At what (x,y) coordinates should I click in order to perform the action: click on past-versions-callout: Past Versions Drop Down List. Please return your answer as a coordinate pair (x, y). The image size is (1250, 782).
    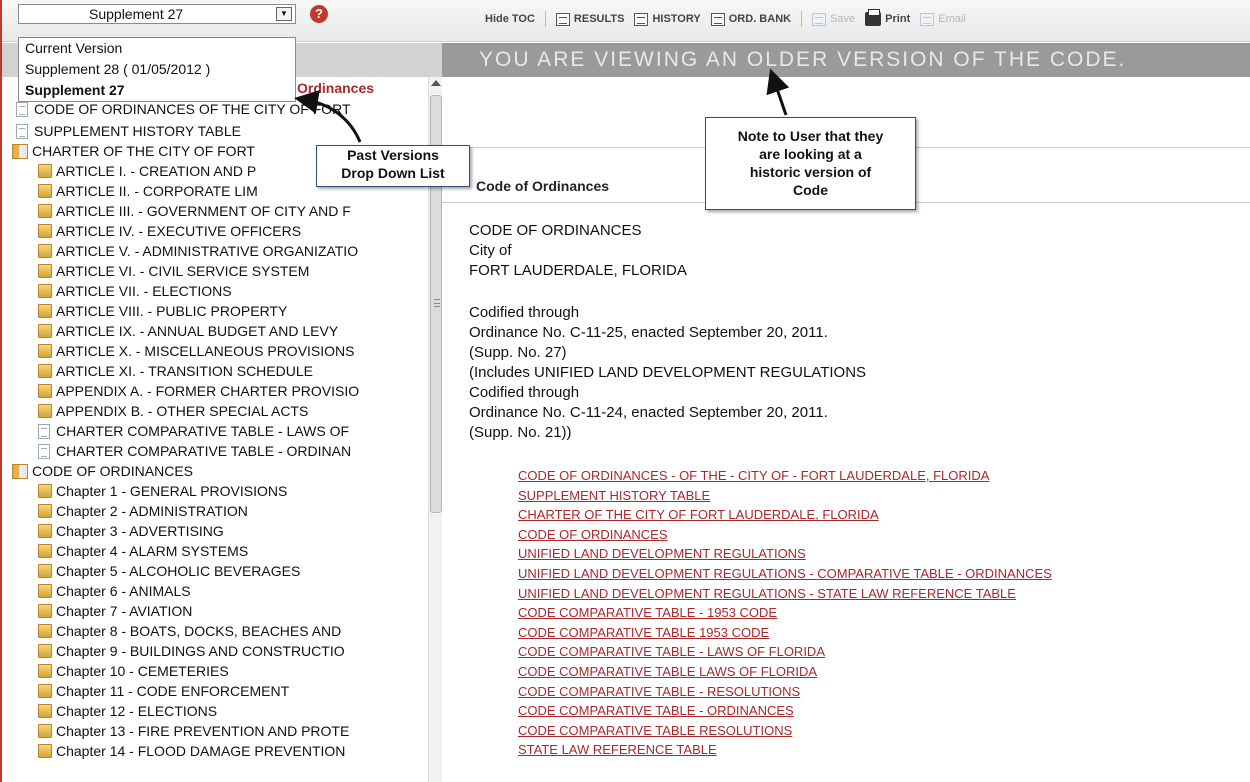
    Looking at the image, I should click on (393, 166).